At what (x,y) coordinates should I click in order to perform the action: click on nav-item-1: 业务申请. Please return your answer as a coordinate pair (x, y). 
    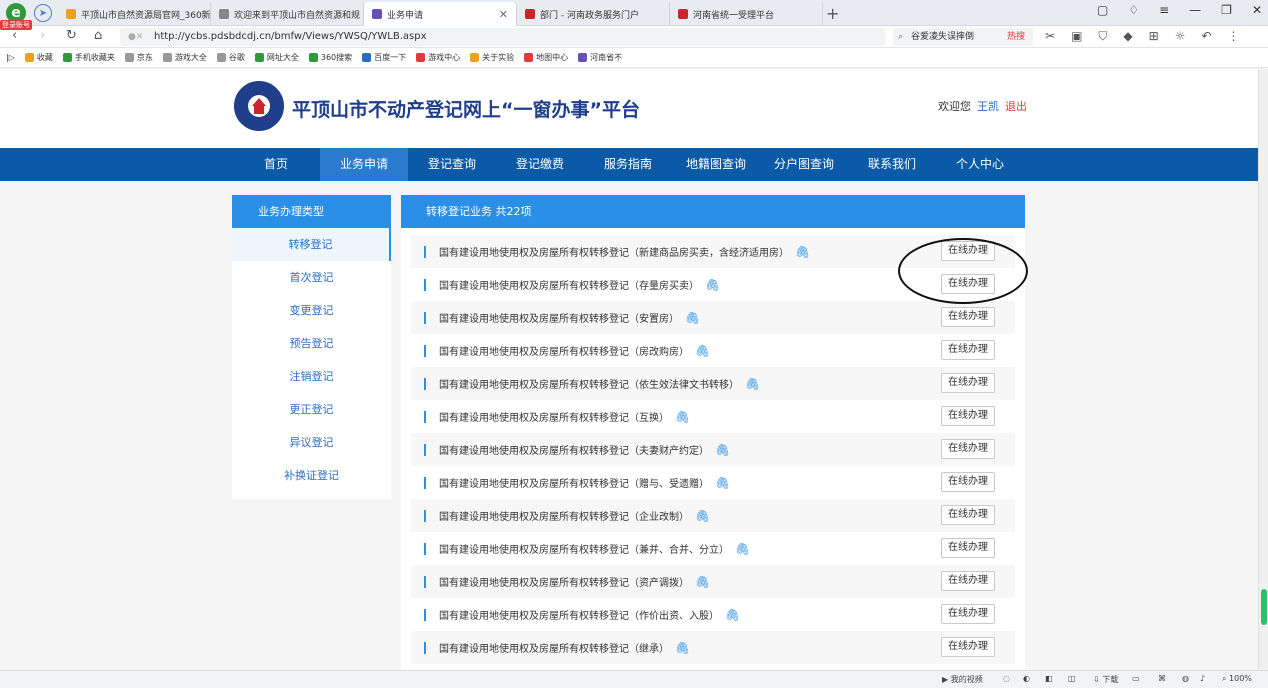
    Looking at the image, I should click on (364, 164).